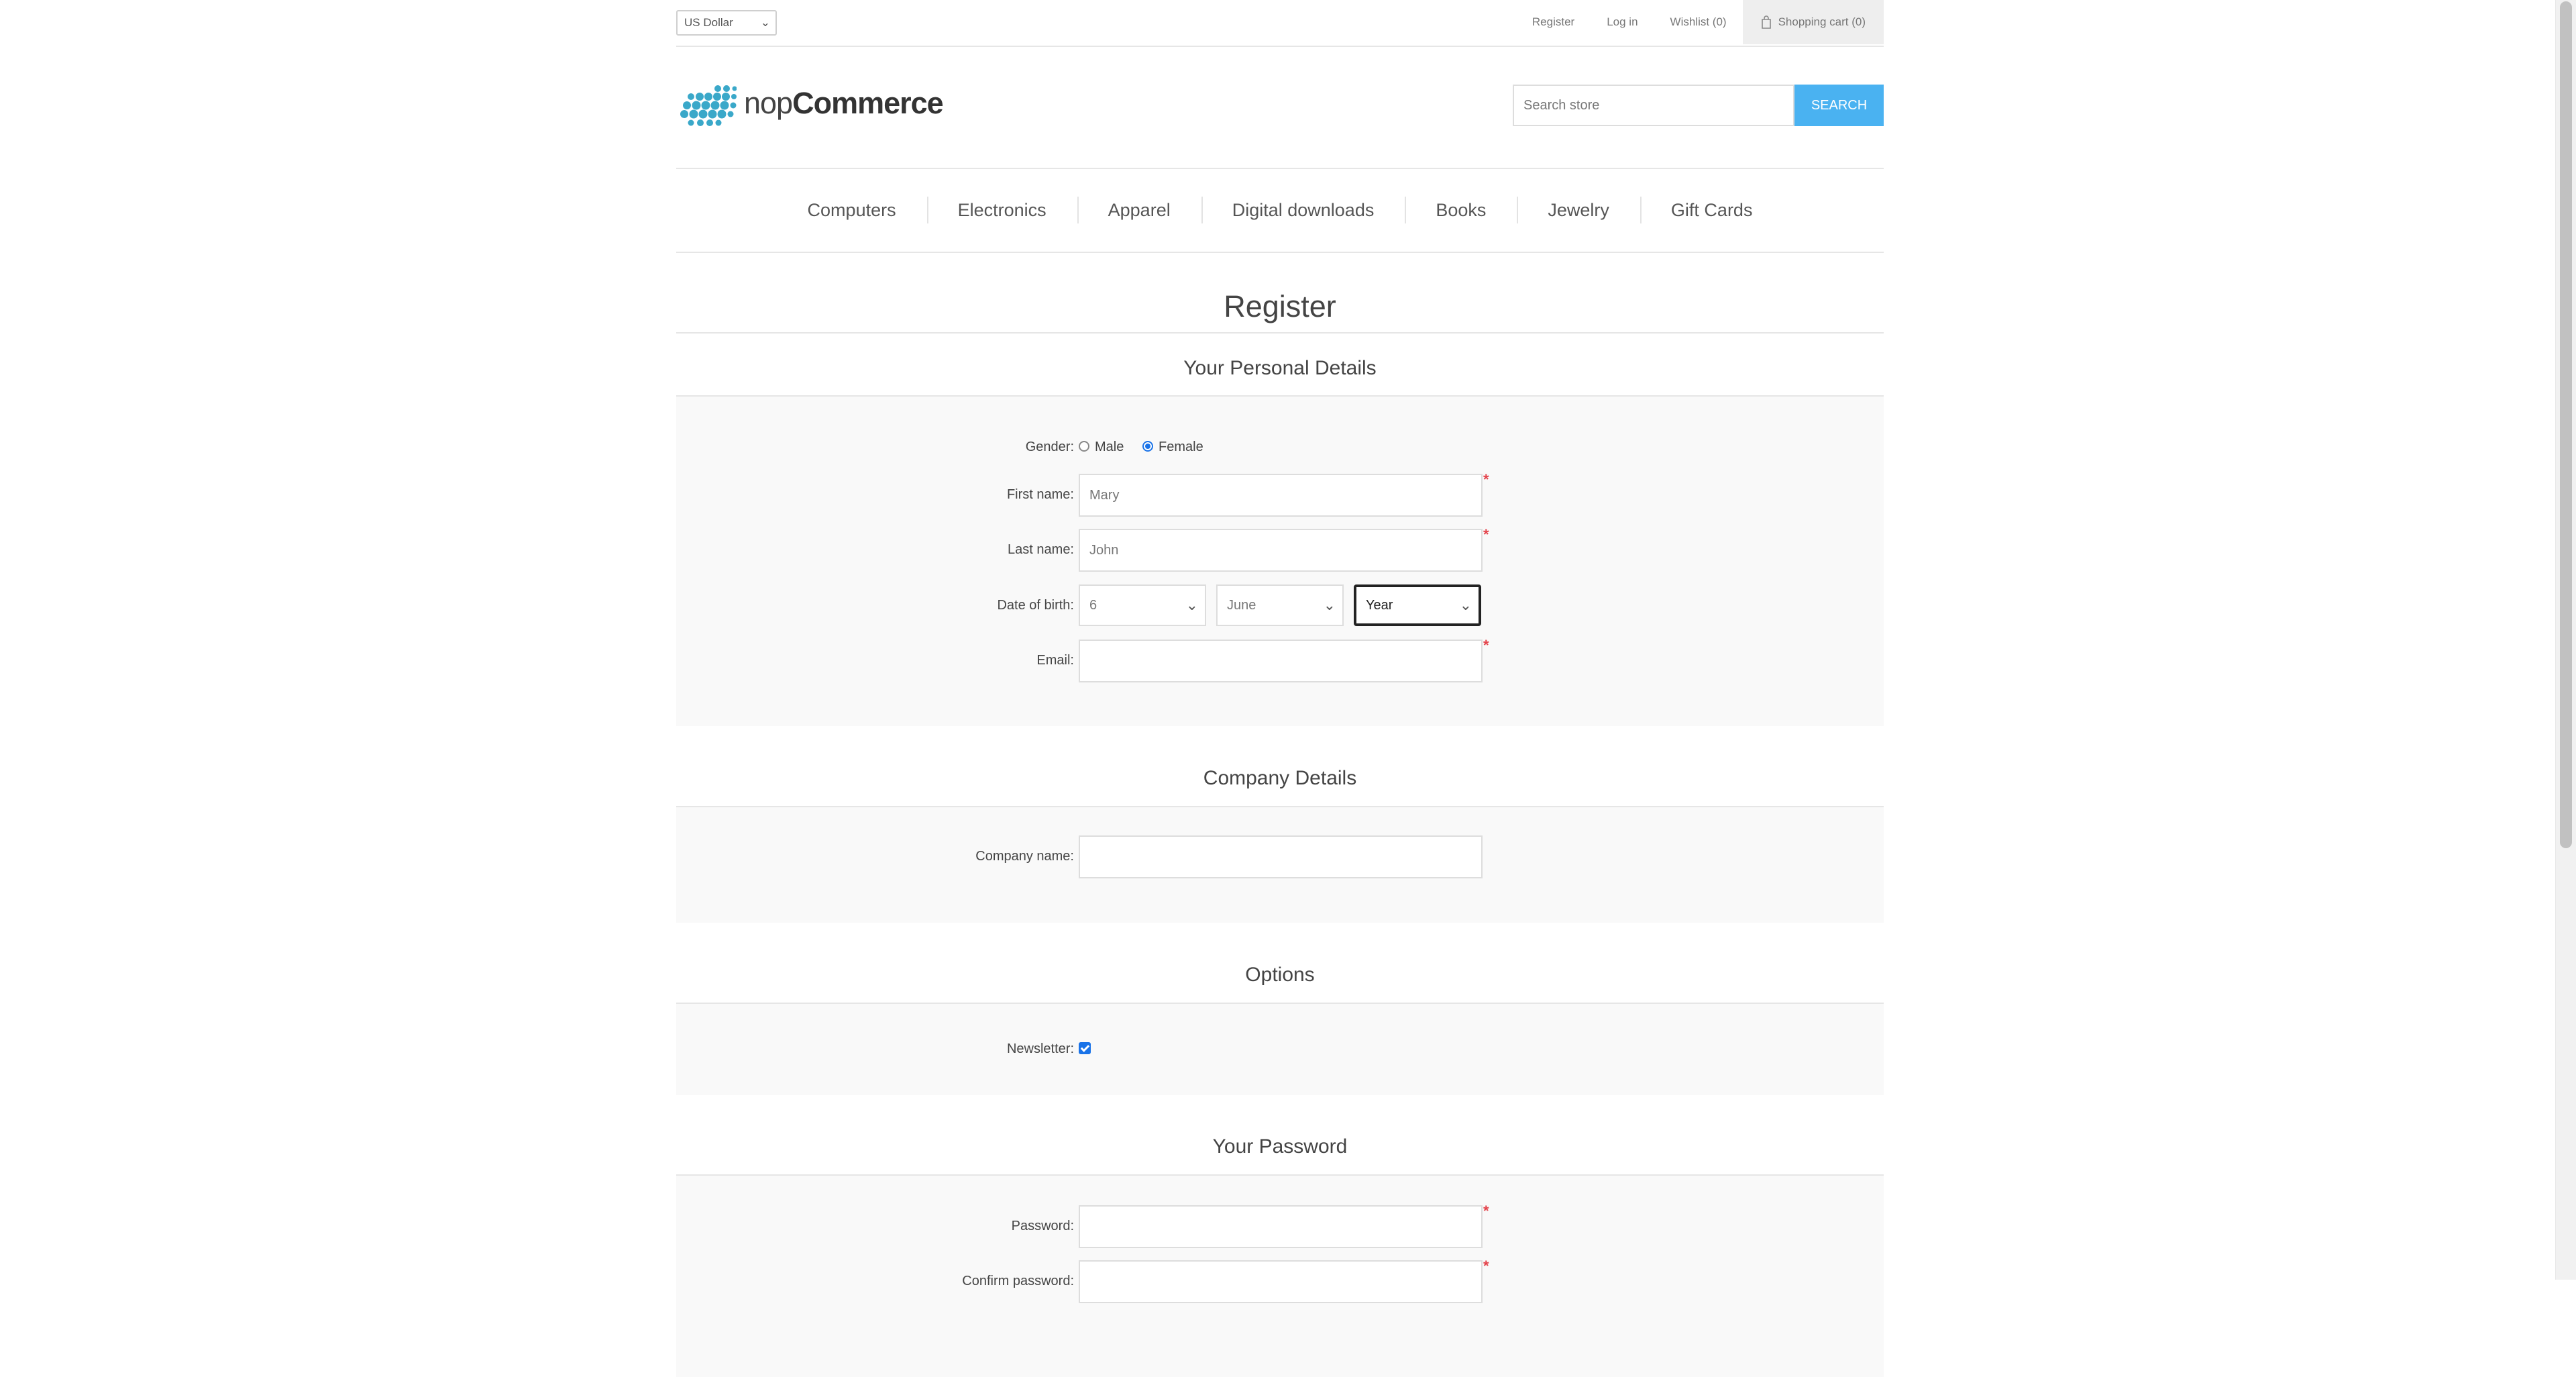 The height and width of the screenshot is (1377, 2576). I want to click on logo-dots-icon, so click(708, 105).